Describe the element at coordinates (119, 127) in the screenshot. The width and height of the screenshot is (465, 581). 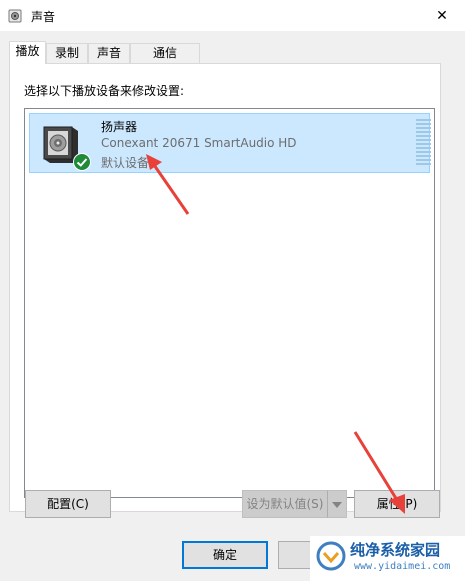
I see `device-name: 扬声器` at that location.